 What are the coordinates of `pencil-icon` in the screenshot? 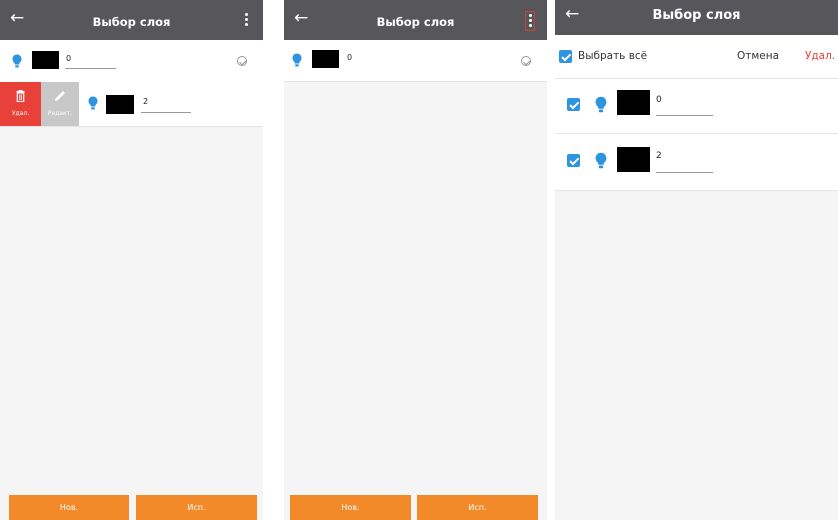 It's located at (60, 96).